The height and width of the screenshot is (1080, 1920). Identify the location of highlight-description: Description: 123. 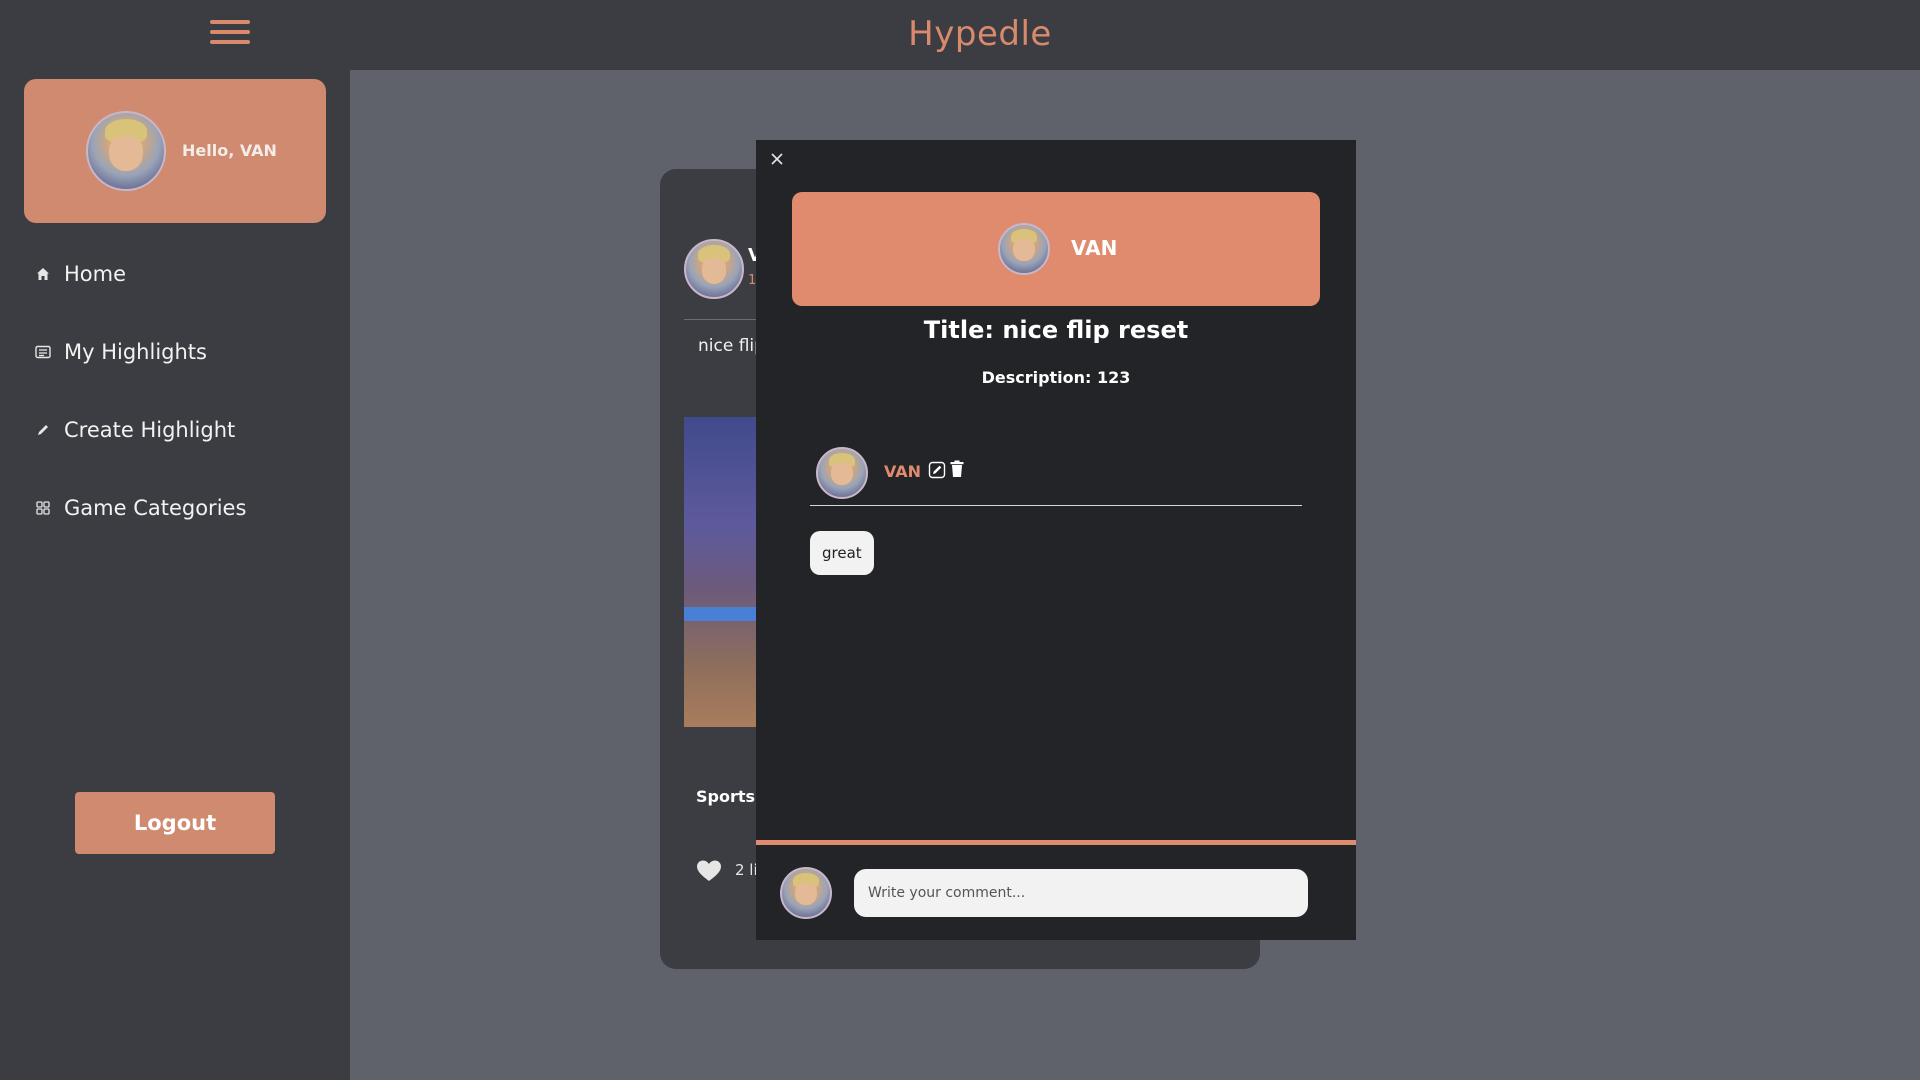
(1056, 377).